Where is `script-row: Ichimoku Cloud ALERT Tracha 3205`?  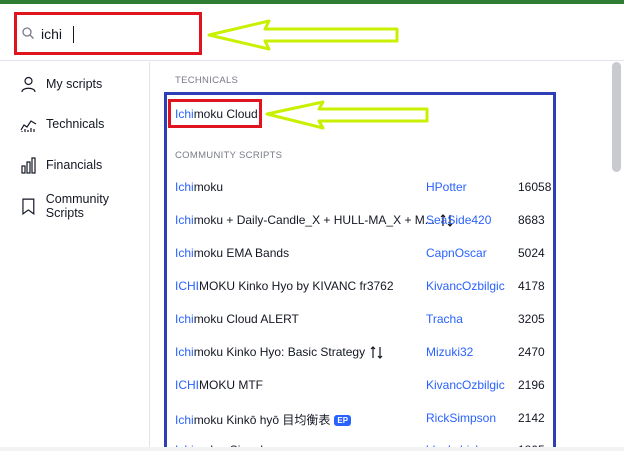
script-row: Ichimoku Cloud ALERT Tracha 3205 is located at coordinates (362, 320).